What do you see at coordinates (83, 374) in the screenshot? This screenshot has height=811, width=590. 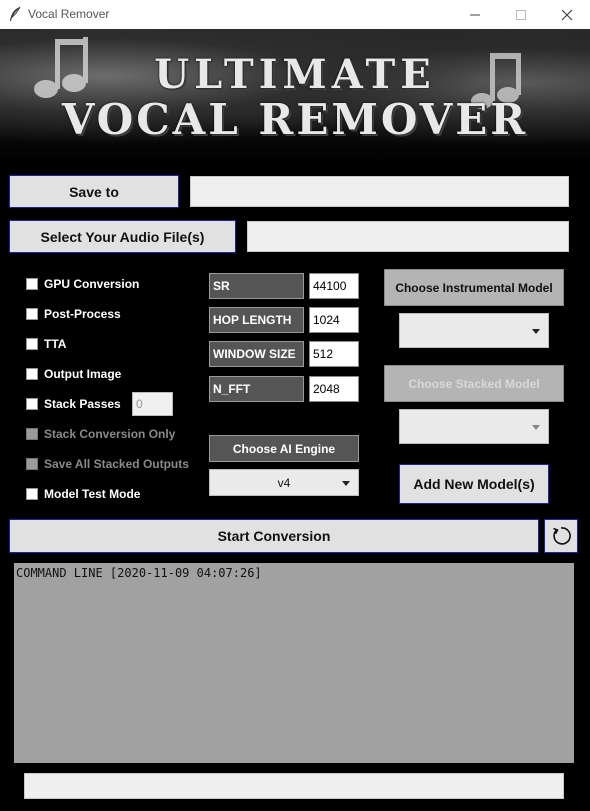 I see `output-image-label: Output Image` at bounding box center [83, 374].